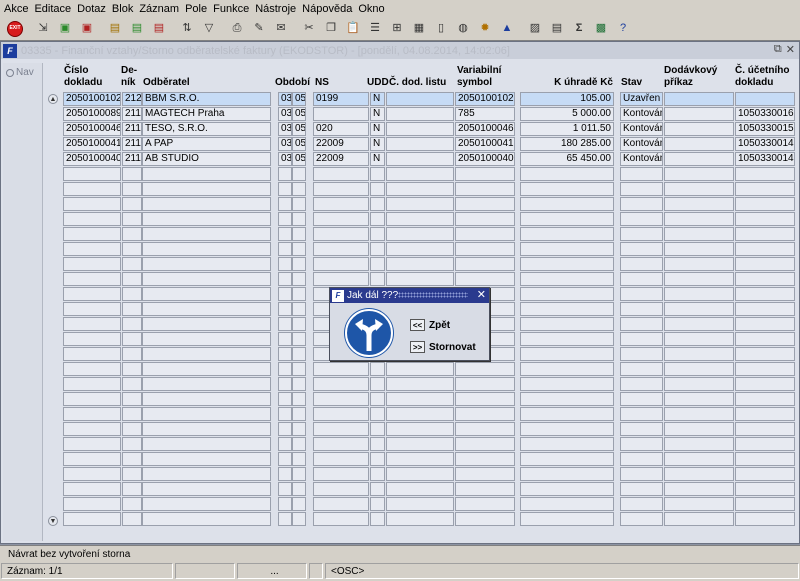 The width and height of the screenshot is (800, 581). Describe the element at coordinates (278, 9) in the screenshot. I see `menu-nástroje: Nástroje` at that location.